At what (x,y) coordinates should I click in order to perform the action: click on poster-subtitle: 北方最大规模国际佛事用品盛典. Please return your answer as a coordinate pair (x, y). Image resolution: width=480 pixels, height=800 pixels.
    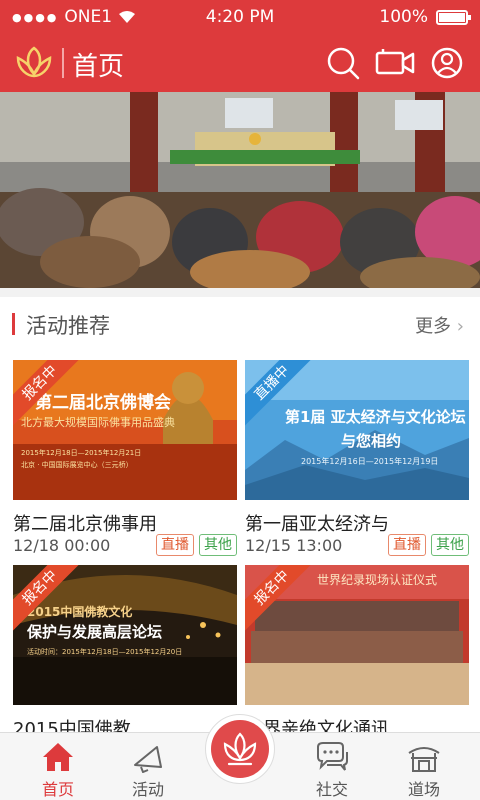
    Looking at the image, I should click on (98, 422).